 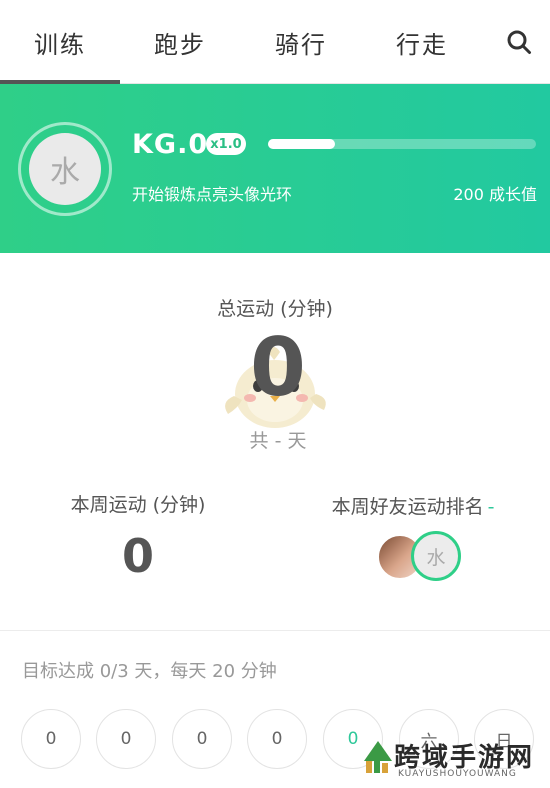 I want to click on tab-cycling: 骑行, so click(x=301, y=42).